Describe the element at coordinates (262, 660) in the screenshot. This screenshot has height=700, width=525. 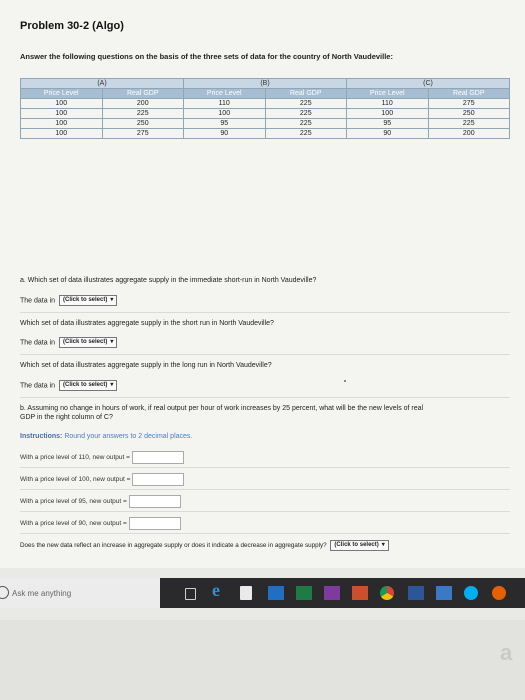
I see `screen-bezel-area` at that location.